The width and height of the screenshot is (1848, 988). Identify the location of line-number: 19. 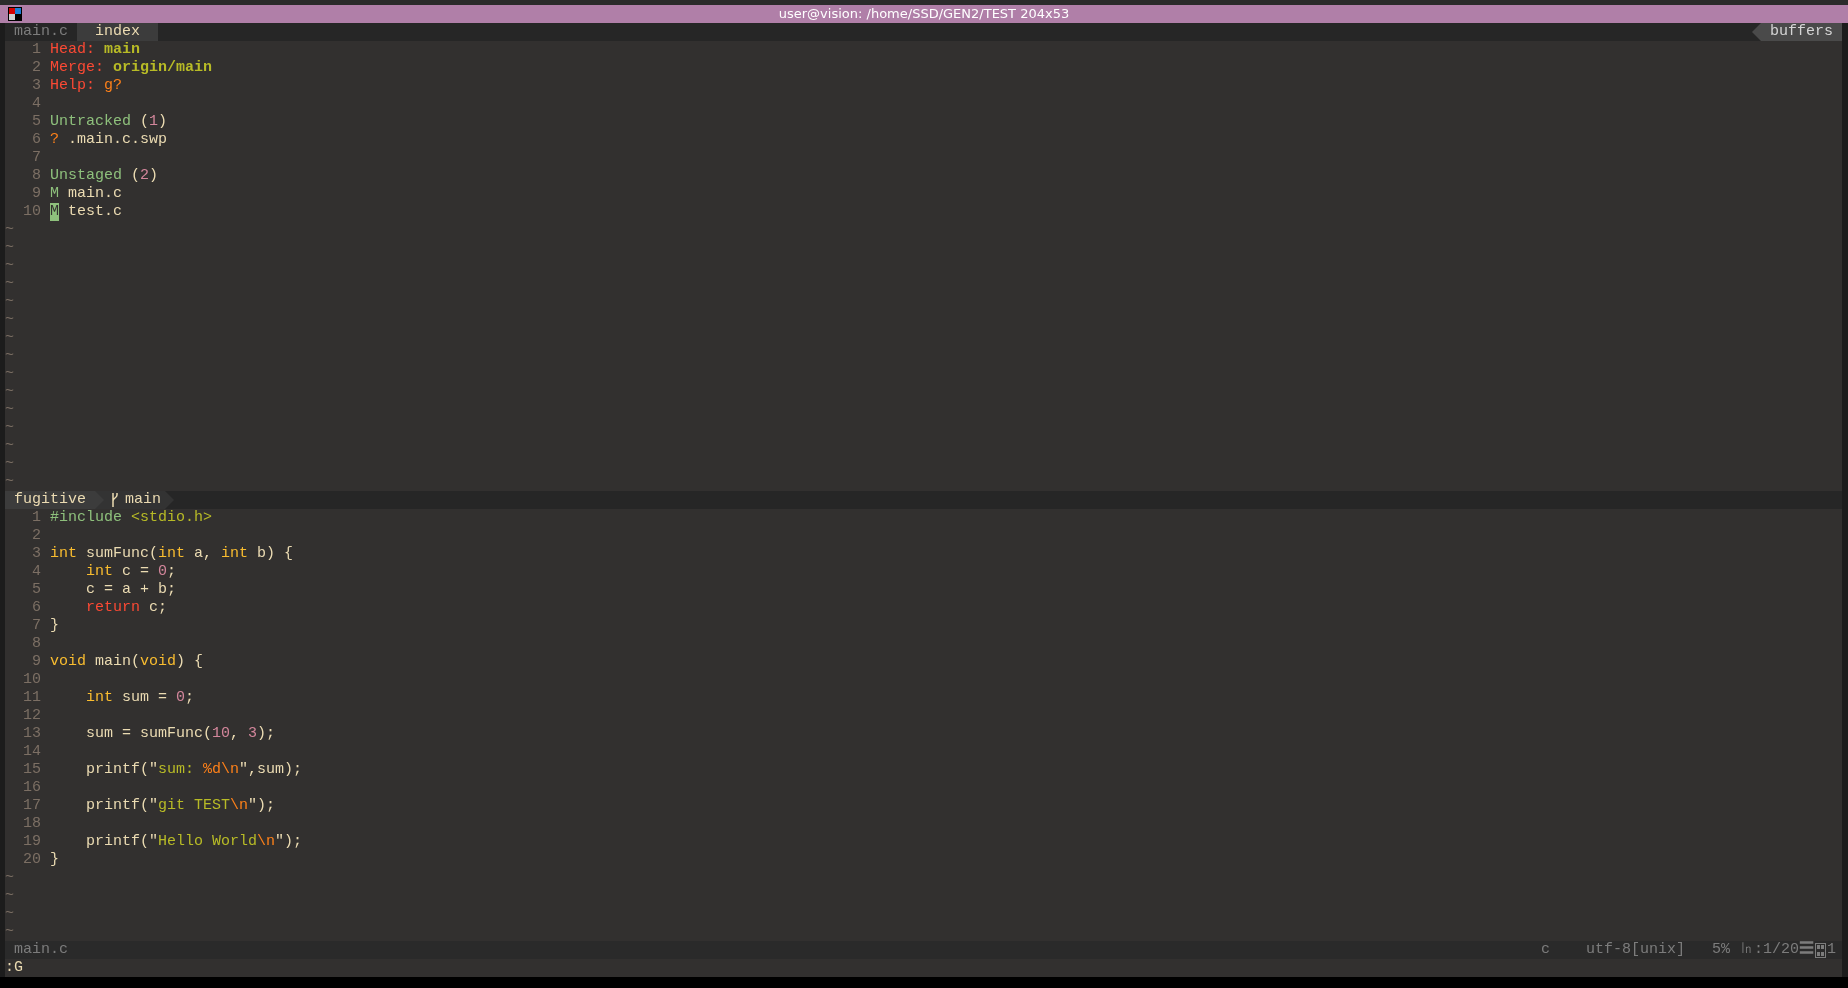
(31, 842).